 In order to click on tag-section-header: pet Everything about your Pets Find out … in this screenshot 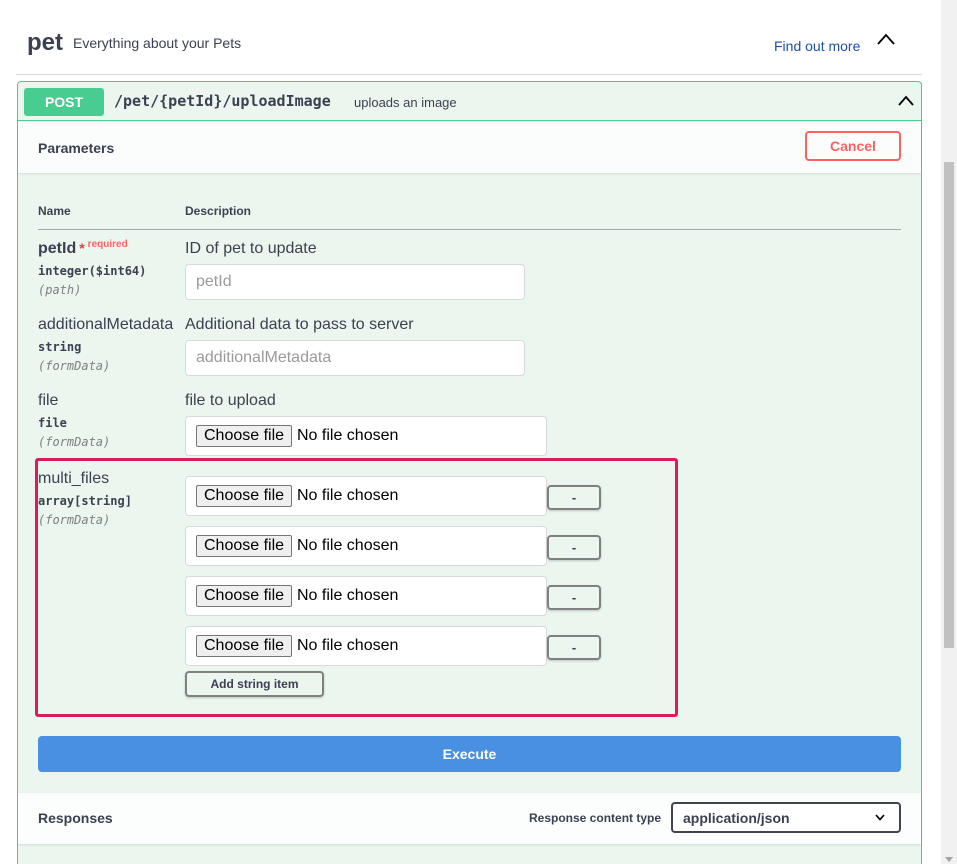, I will do `click(469, 37)`.